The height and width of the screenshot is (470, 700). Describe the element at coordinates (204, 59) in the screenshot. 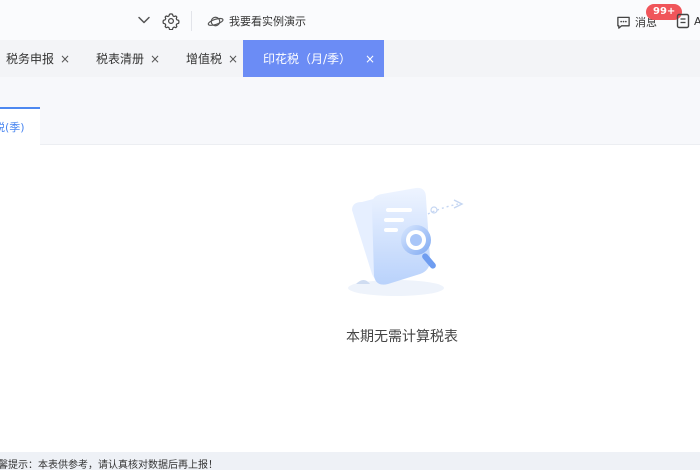

I see `tab-label: 增值税` at that location.